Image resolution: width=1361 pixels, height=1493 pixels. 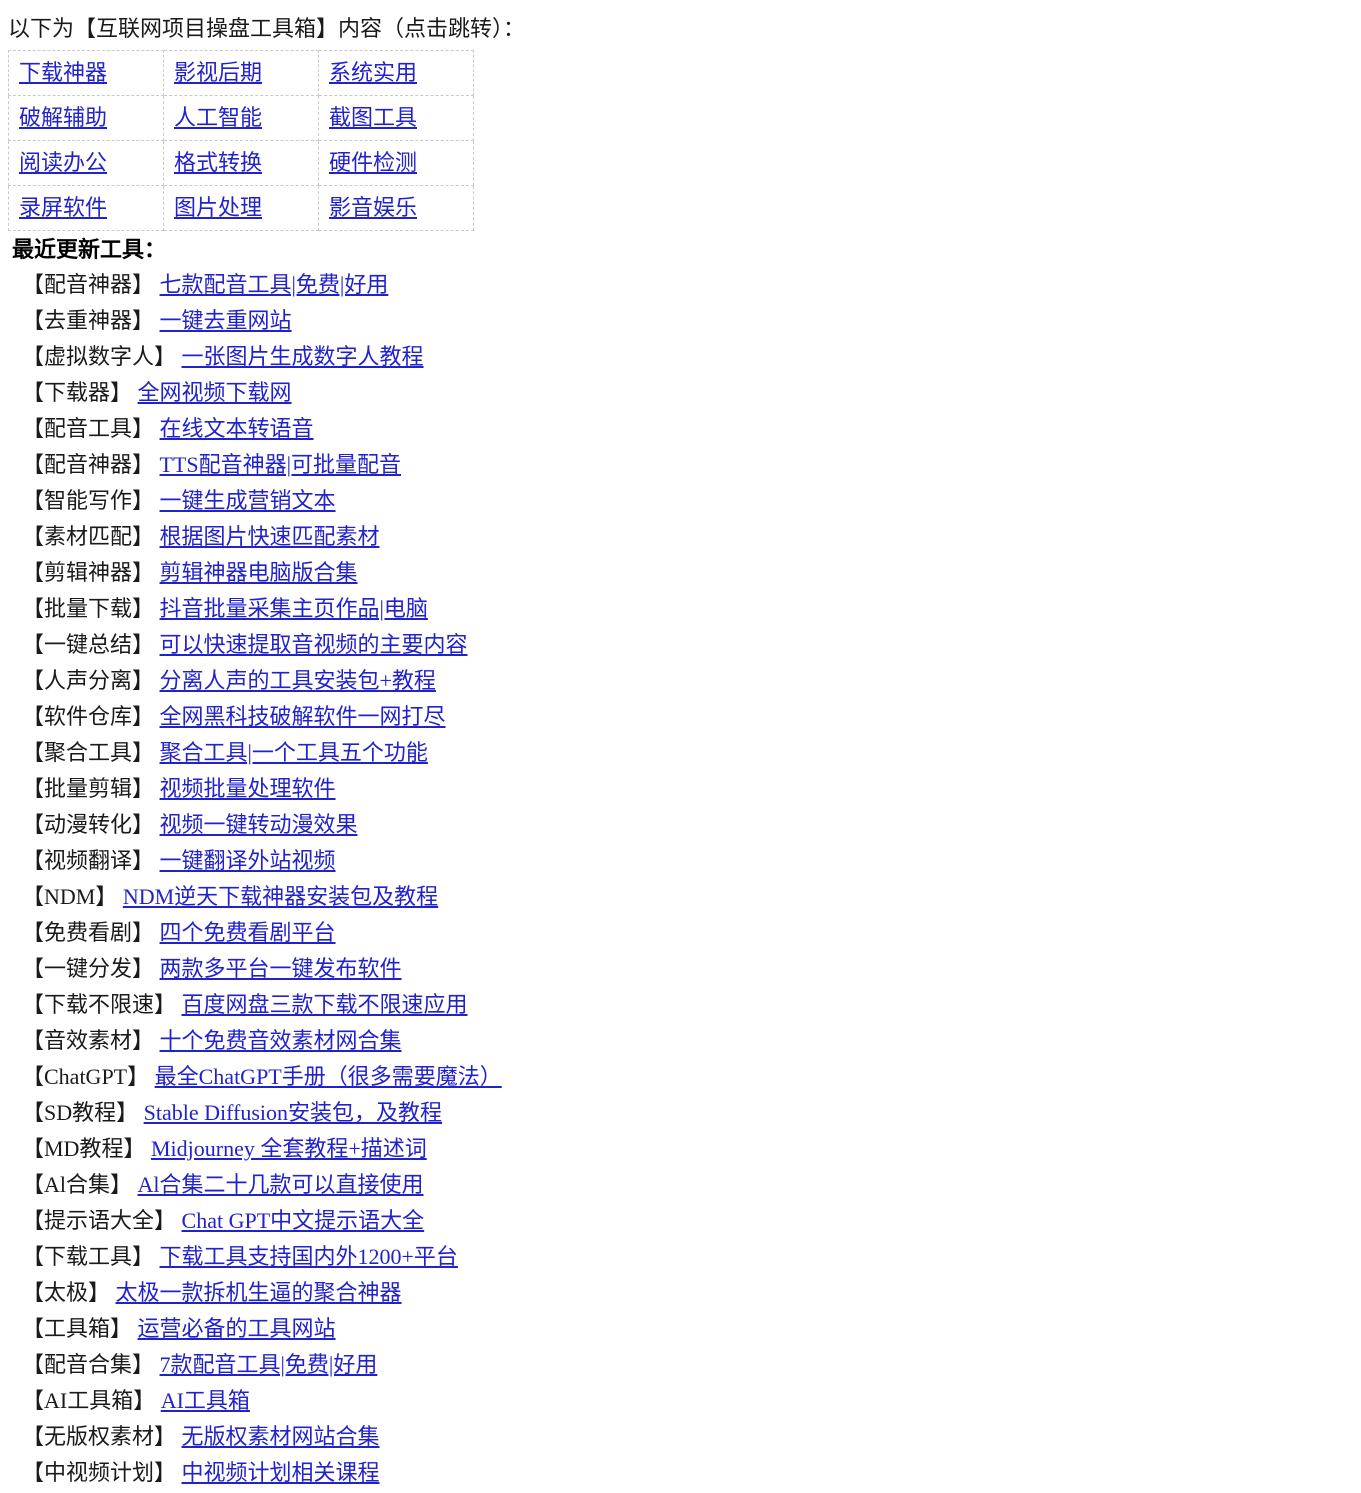 I want to click on tool-link: Stable Diffusion安装包，及教程, so click(x=293, y=1112).